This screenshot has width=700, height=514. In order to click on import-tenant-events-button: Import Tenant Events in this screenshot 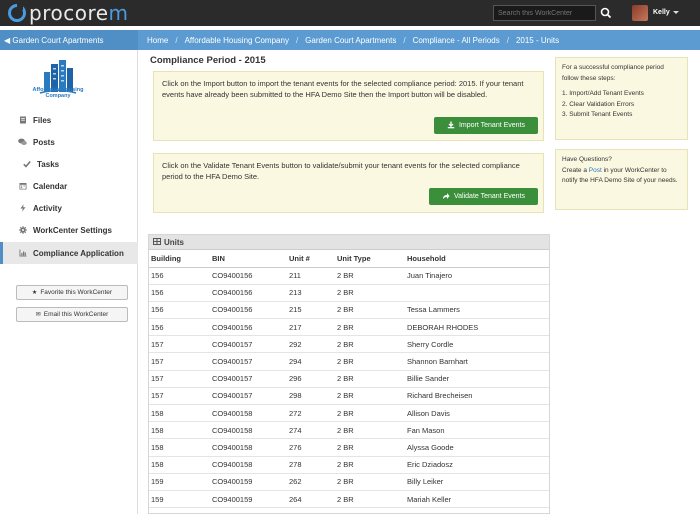, I will do `click(486, 125)`.